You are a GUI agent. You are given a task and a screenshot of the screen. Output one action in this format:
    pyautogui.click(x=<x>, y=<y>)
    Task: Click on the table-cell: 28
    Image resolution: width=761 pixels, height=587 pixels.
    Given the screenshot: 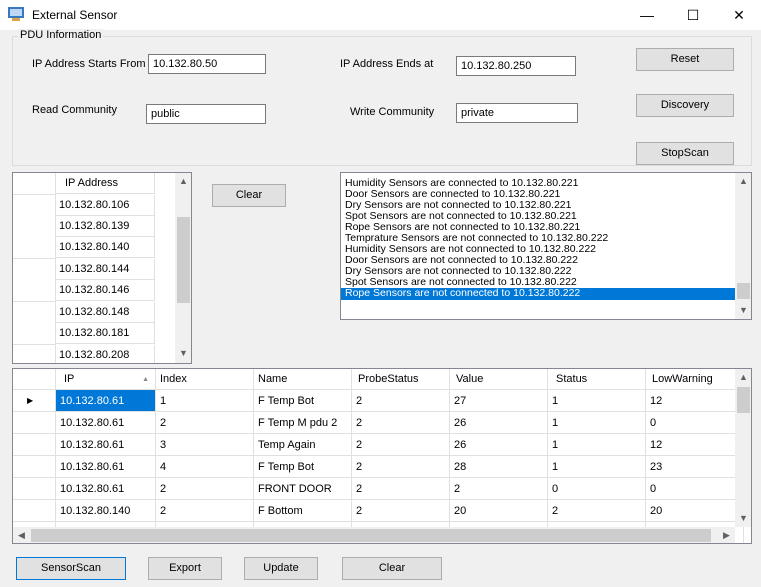 What is the action you would take?
    pyautogui.click(x=499, y=467)
    